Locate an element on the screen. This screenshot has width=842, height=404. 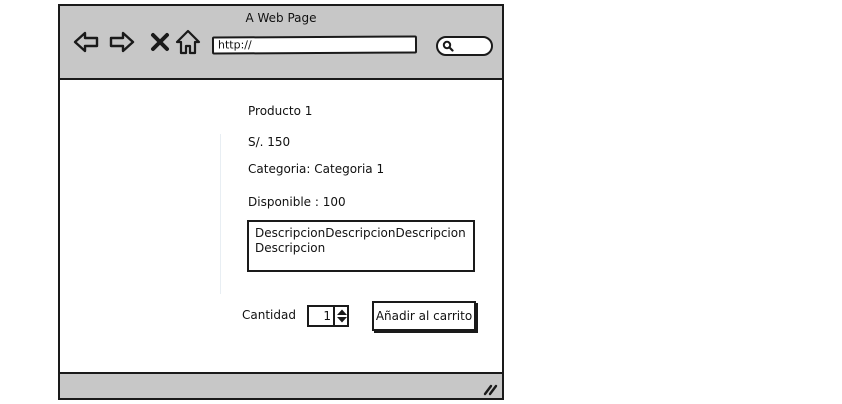
status-bar is located at coordinates (281, 385).